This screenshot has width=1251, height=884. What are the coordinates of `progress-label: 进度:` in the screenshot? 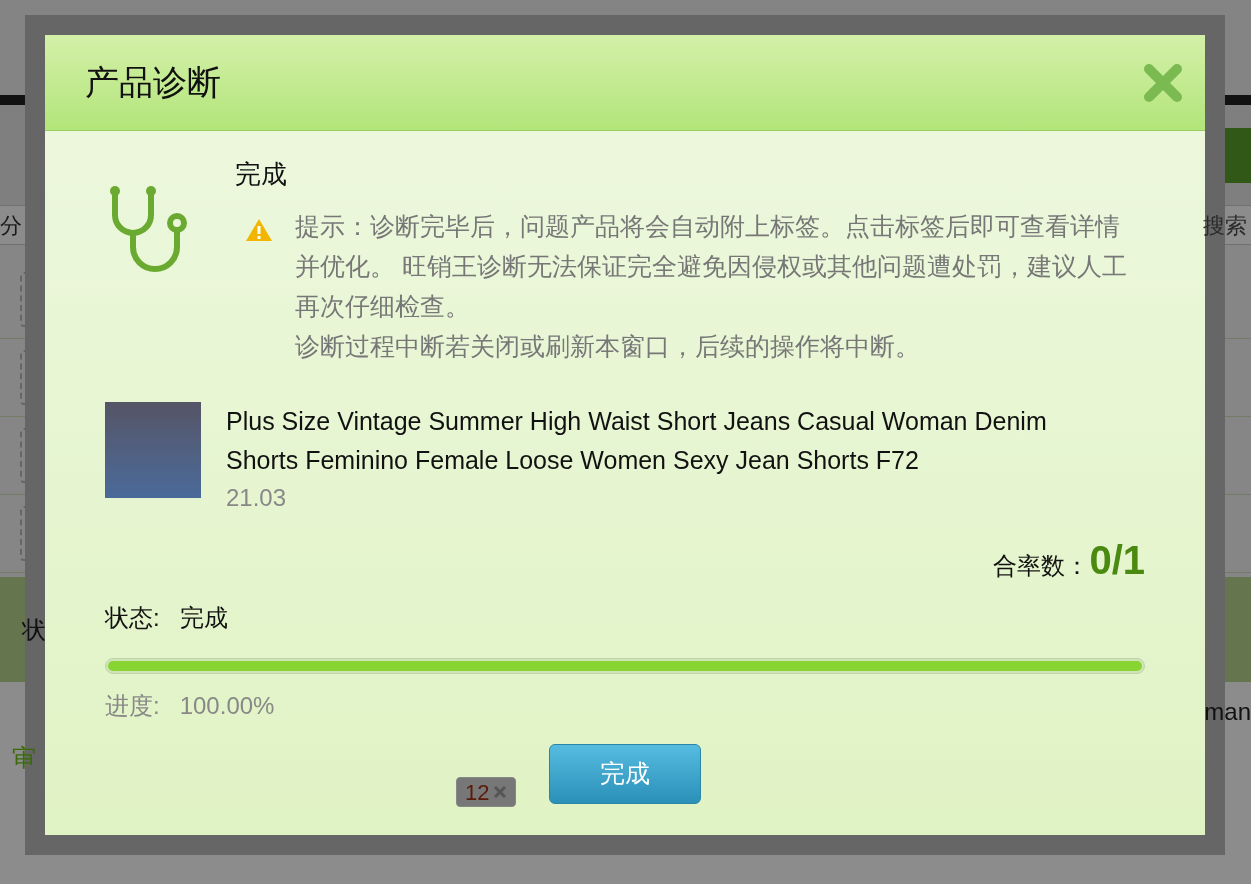 It's located at (132, 706).